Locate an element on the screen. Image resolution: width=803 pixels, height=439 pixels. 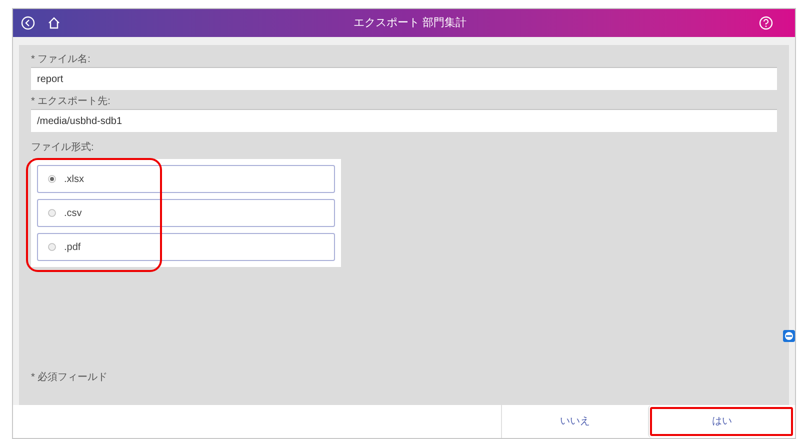
field-label: ファイル形式: is located at coordinates (63, 148).